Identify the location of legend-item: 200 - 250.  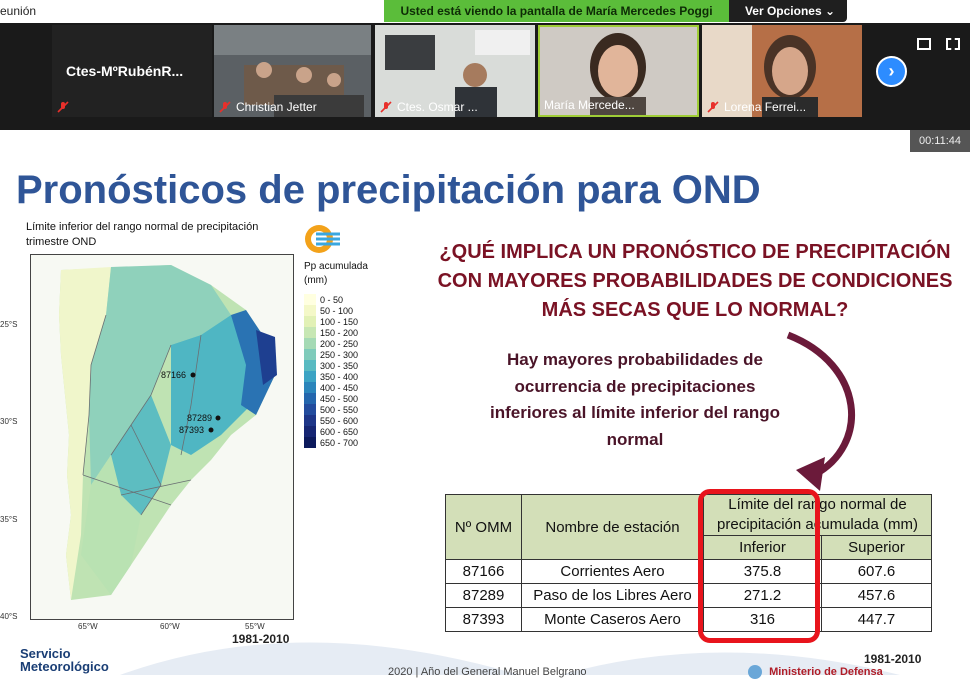
(339, 343).